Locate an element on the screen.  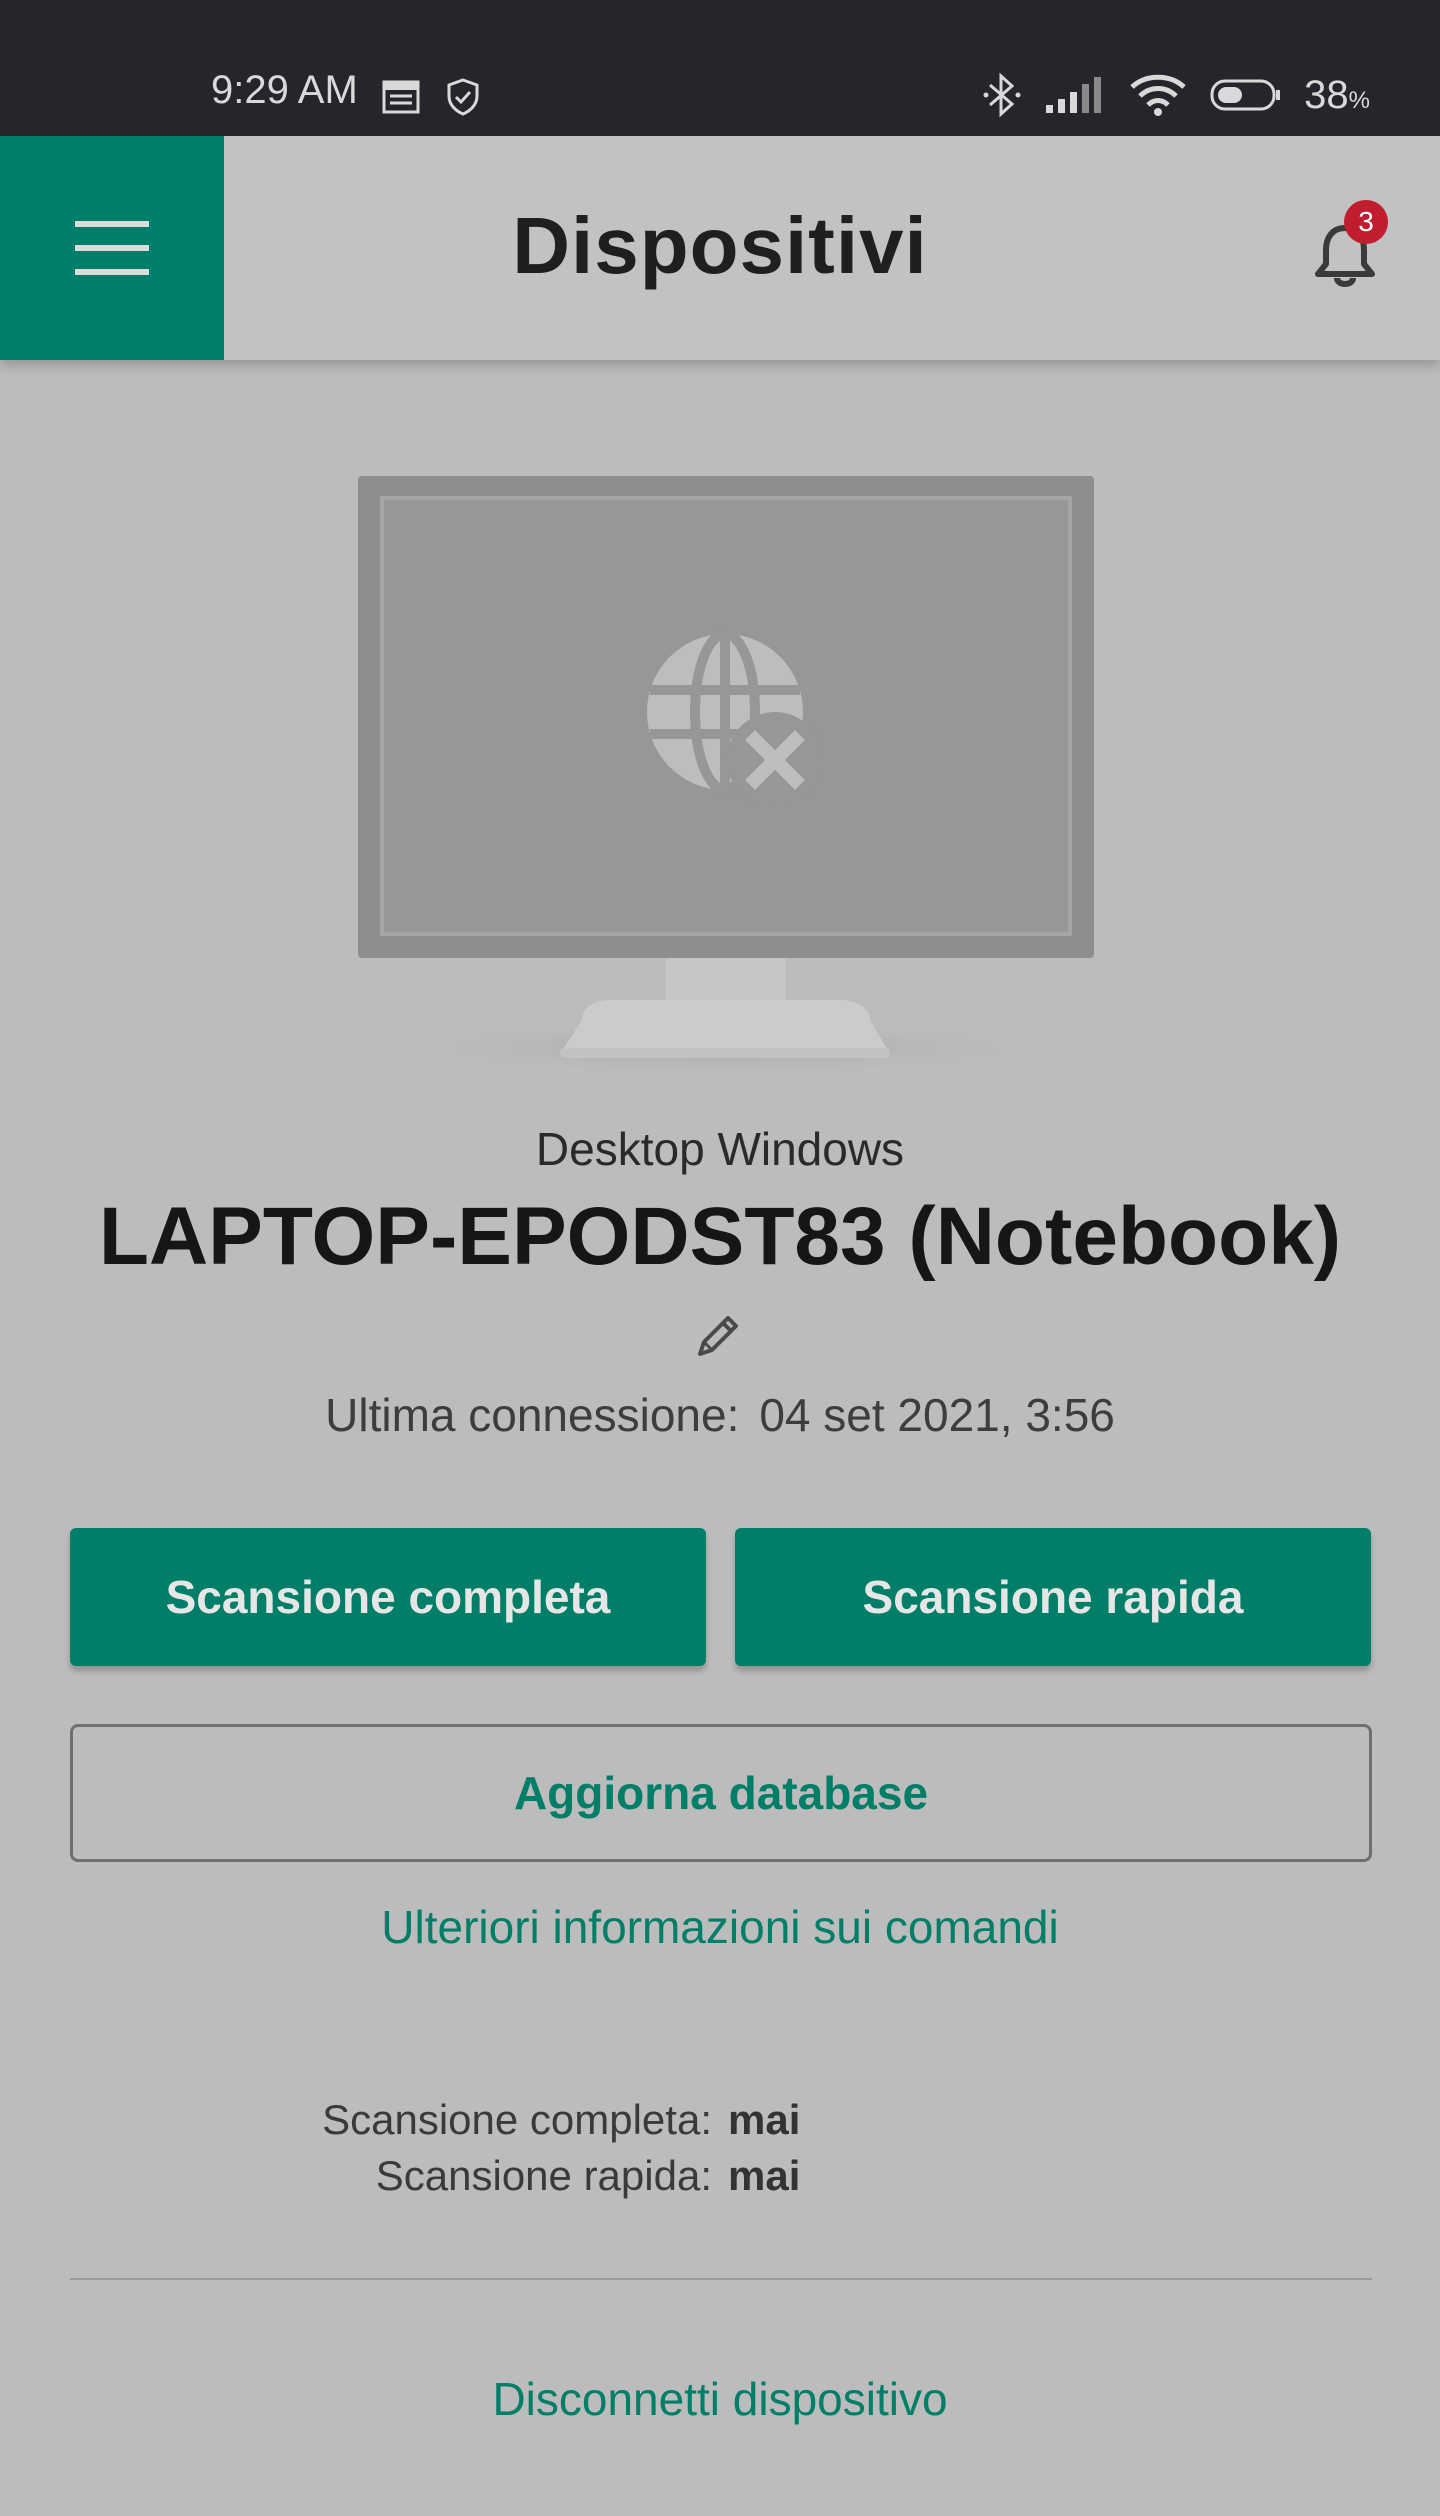
quick-scan-button: Scansione rapida is located at coordinates (1053, 1597).